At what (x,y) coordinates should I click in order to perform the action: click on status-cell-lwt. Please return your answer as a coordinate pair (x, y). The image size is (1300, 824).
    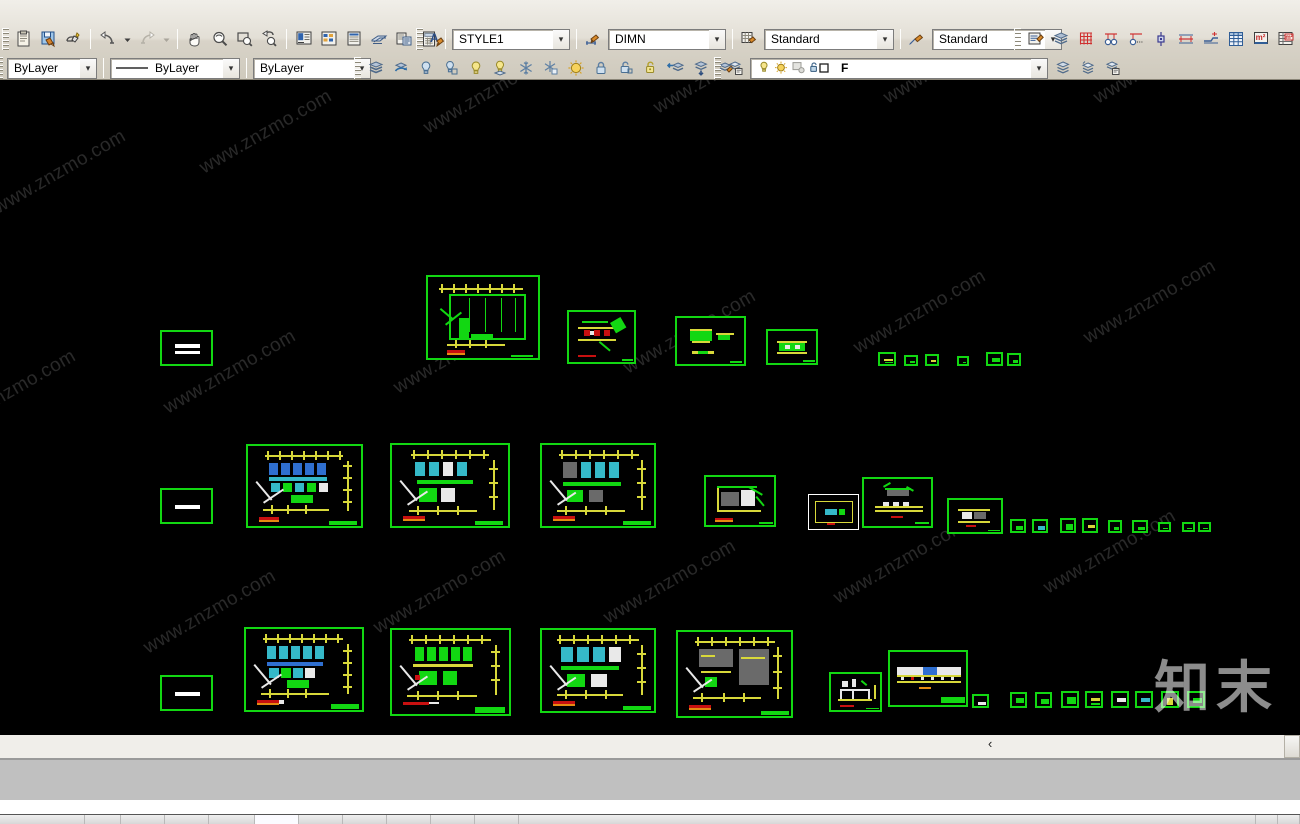
    Looking at the image, I should click on (453, 819).